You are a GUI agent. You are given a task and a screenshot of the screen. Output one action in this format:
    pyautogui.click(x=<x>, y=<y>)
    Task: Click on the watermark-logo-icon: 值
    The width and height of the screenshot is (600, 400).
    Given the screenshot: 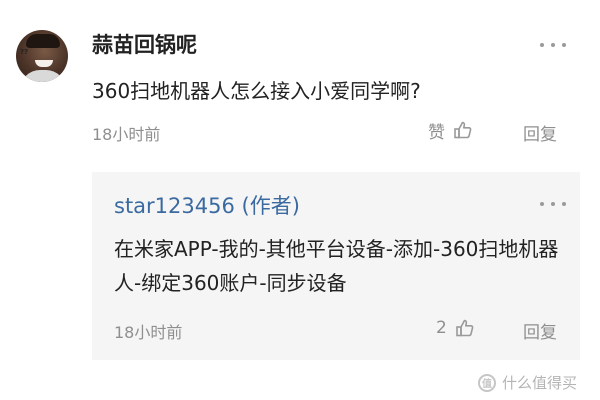 What is the action you would take?
    pyautogui.click(x=487, y=382)
    